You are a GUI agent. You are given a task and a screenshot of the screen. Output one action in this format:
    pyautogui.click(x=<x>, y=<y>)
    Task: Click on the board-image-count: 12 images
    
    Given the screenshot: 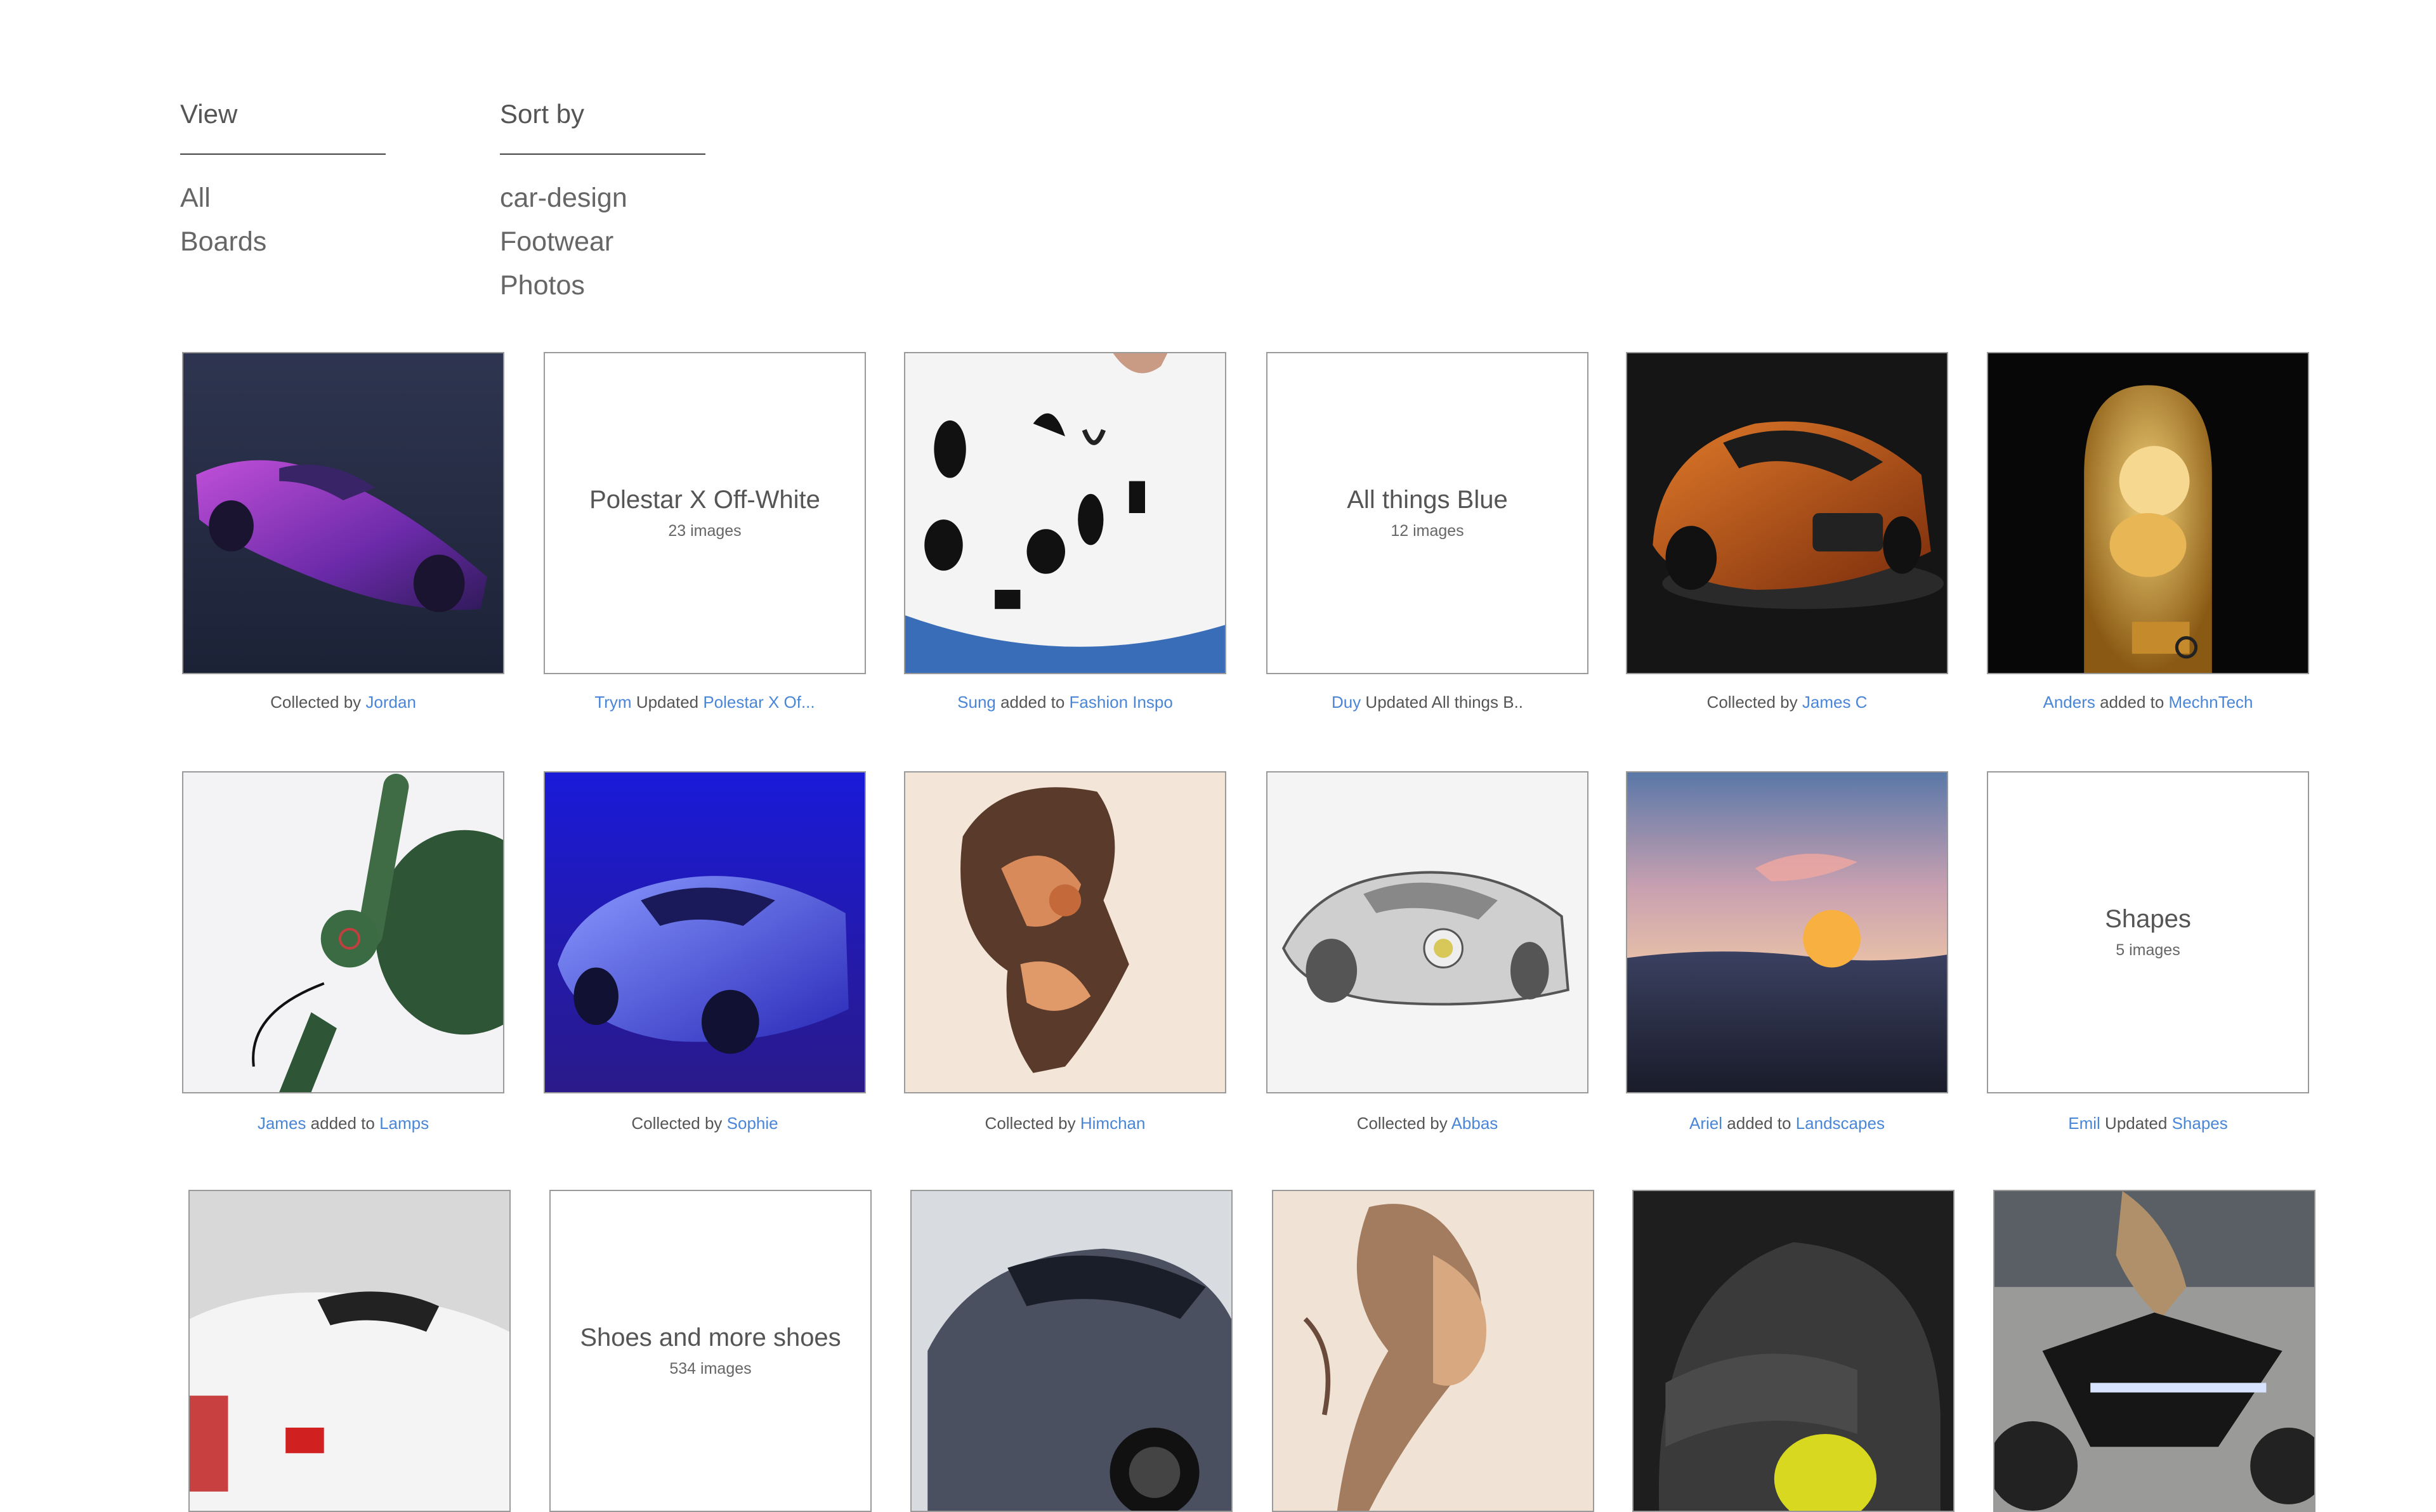 What is the action you would take?
    pyautogui.click(x=1427, y=531)
    